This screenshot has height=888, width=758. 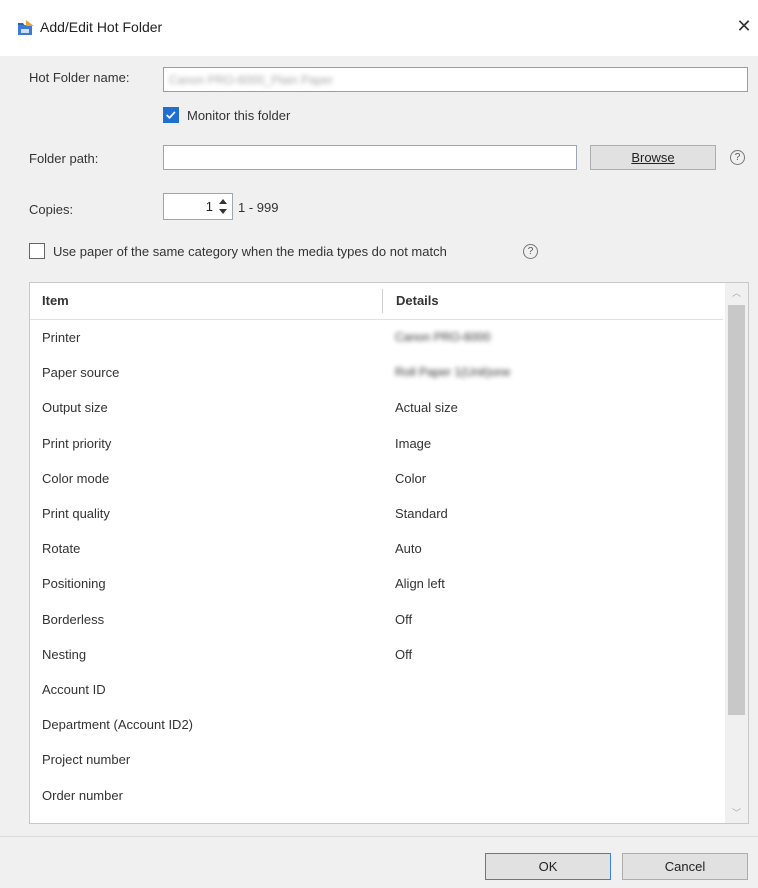 I want to click on hot-folder-icon, so click(x=26, y=27).